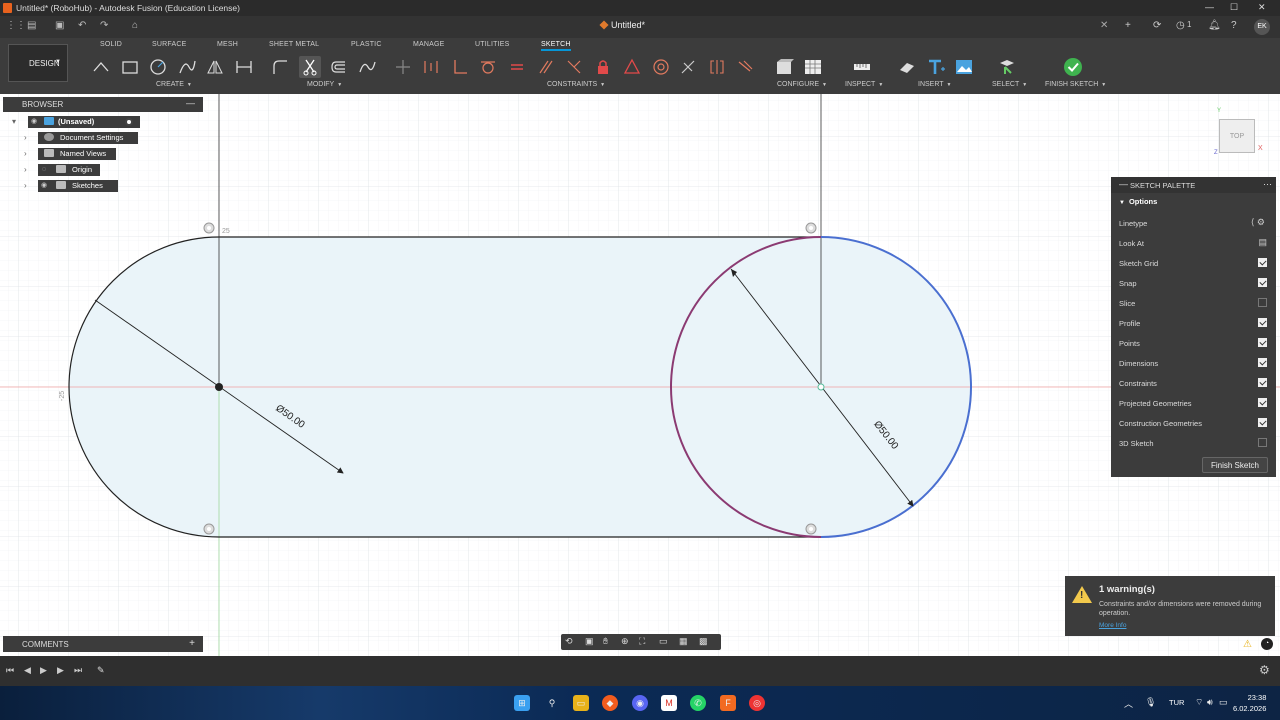  What do you see at coordinates (1214, 25) in the screenshot?
I see `bell-icon: 🔔︎` at bounding box center [1214, 25].